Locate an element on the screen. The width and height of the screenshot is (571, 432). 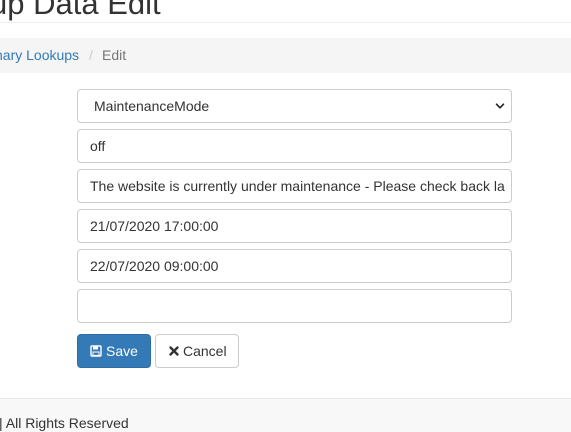
lookup-type-select: MaintenanceMode is located at coordinates (294, 106).